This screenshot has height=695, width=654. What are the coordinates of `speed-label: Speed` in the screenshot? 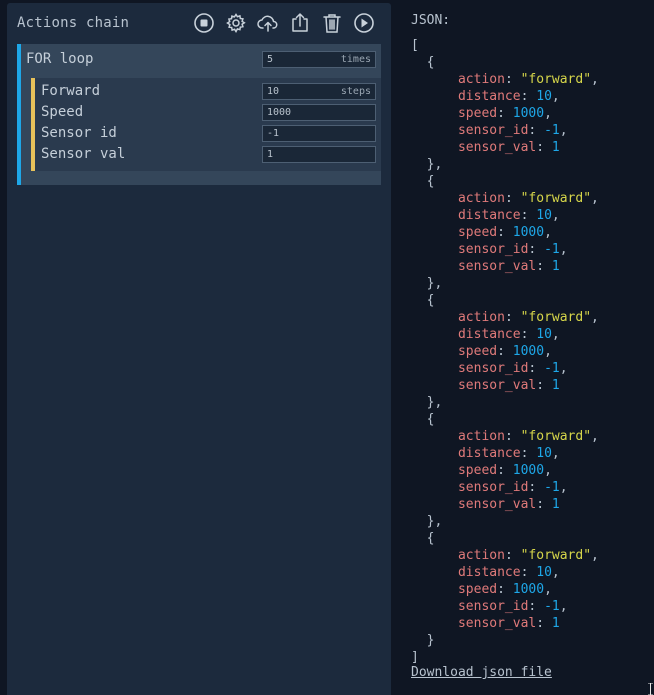 It's located at (62, 112).